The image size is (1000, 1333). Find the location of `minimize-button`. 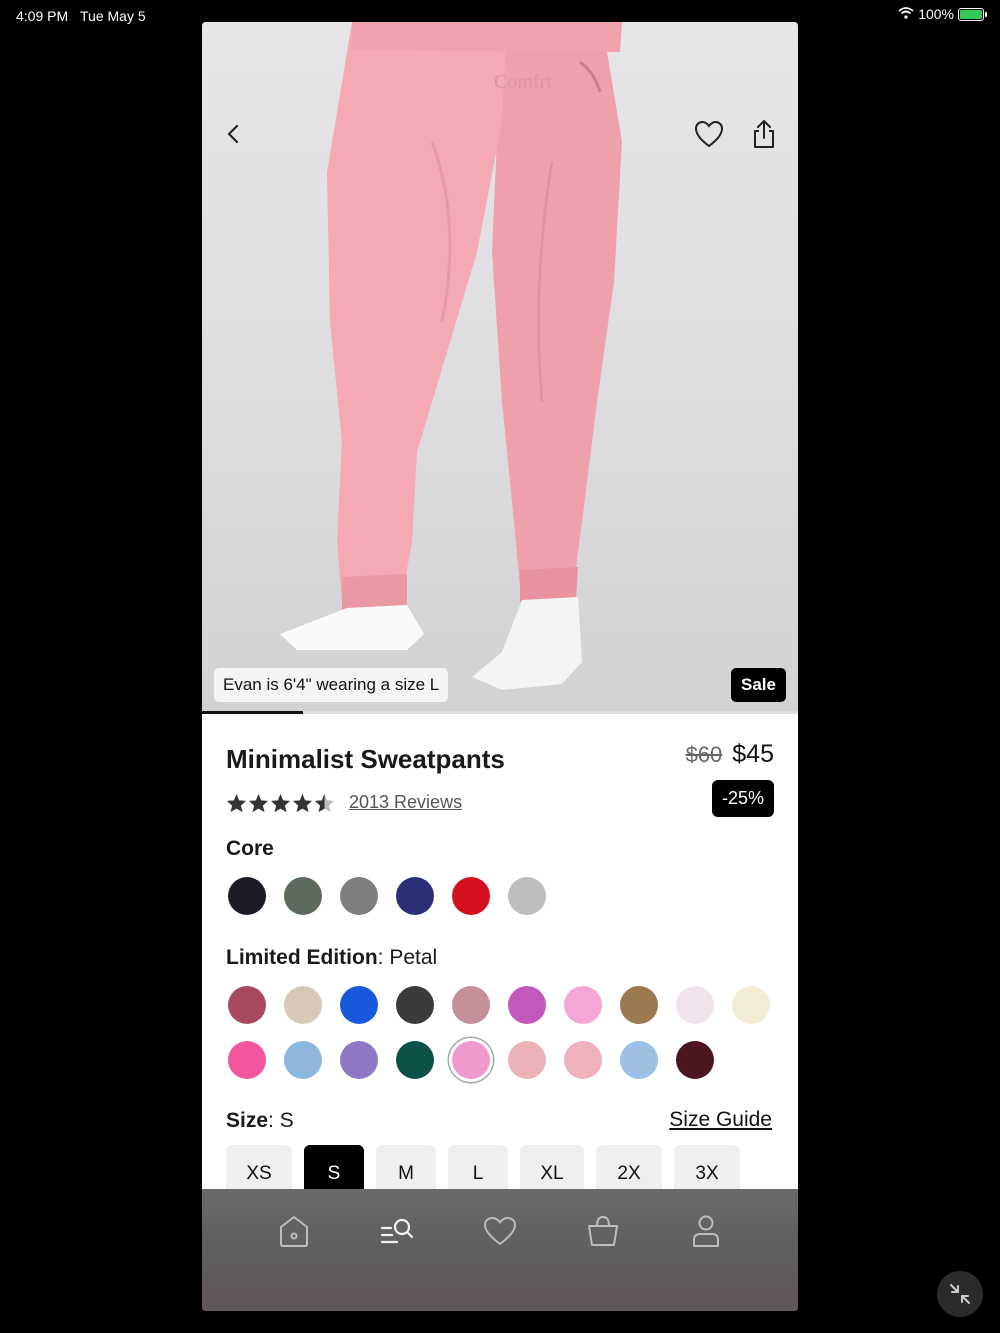

minimize-button is located at coordinates (960, 1294).